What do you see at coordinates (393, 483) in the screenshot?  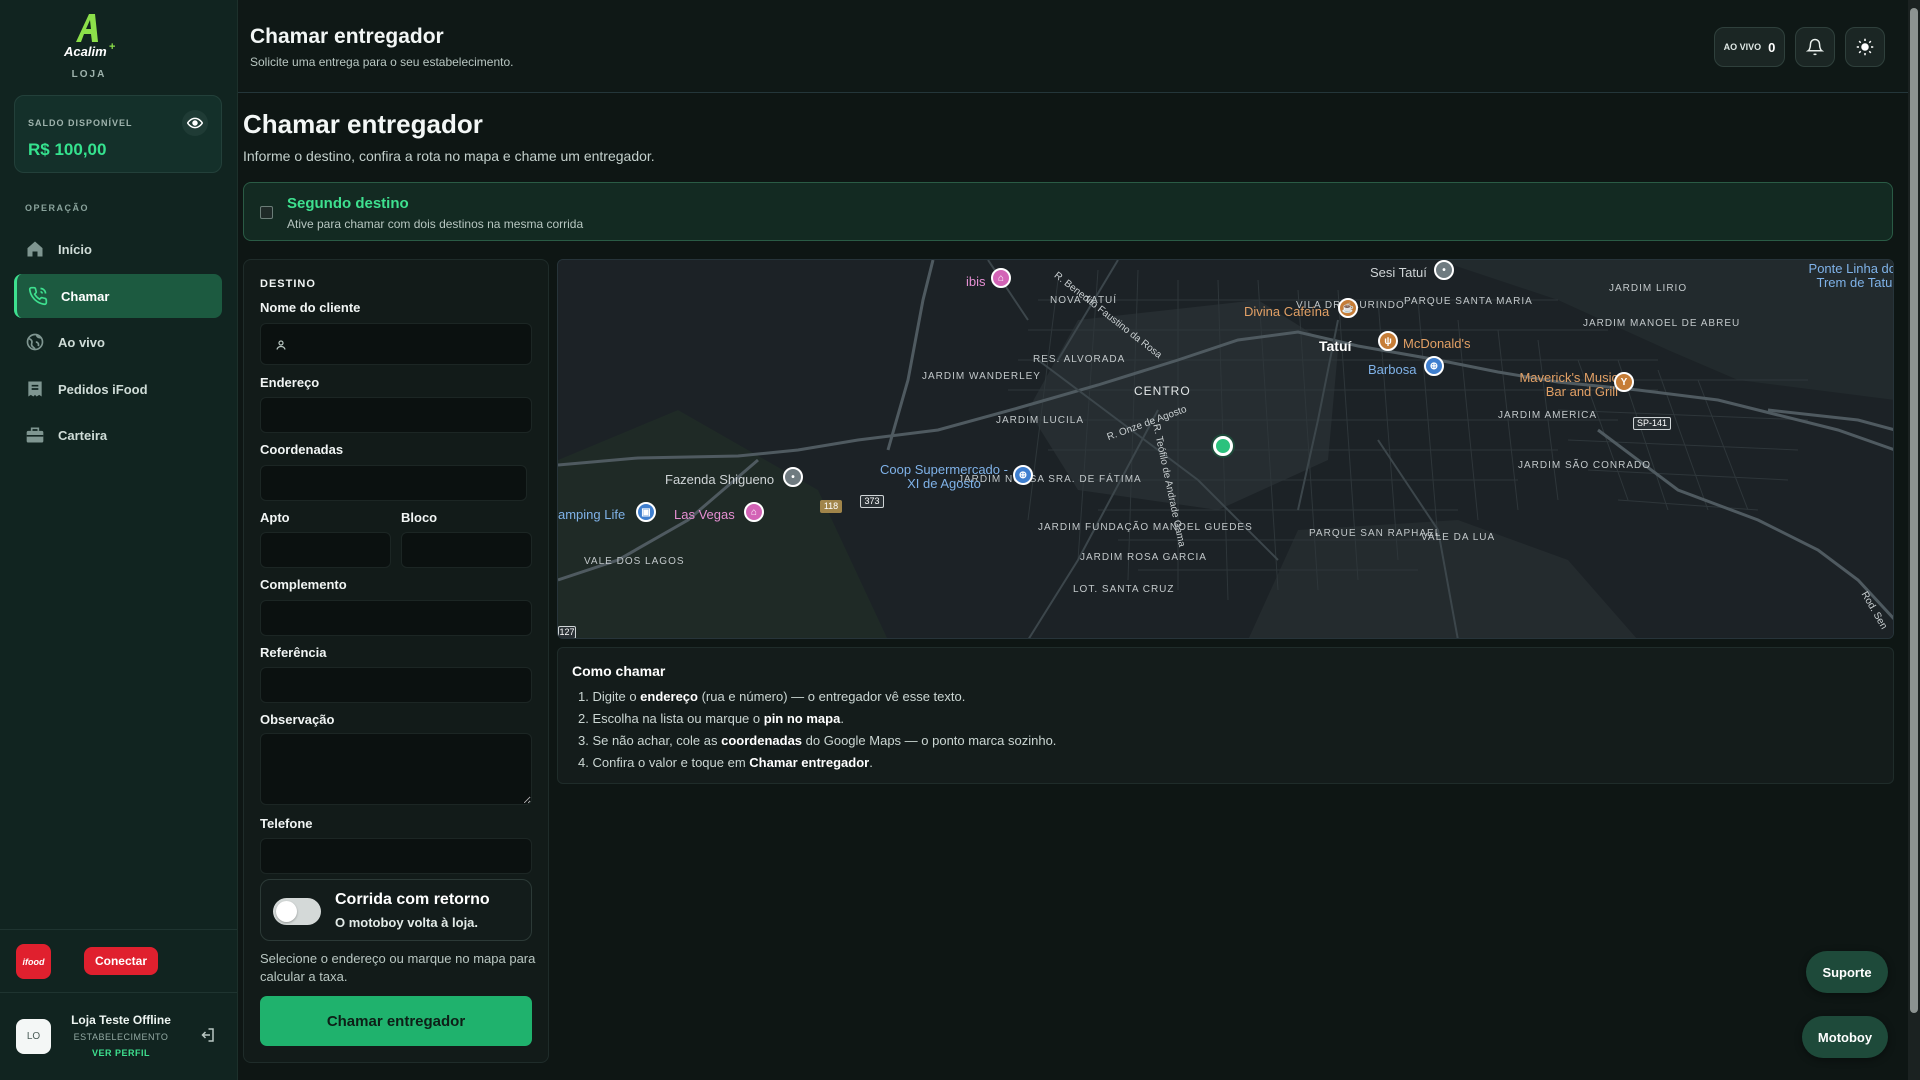 I see `coordinates-input` at bounding box center [393, 483].